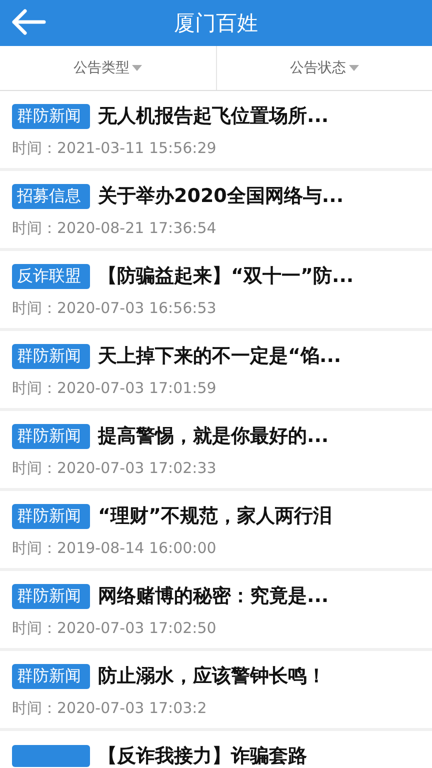  I want to click on back-icon, so click(28, 22).